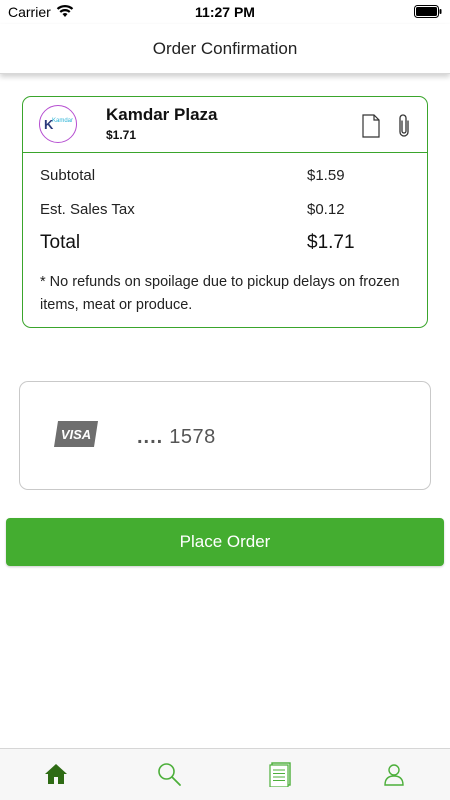 This screenshot has height=800, width=450. What do you see at coordinates (326, 209) in the screenshot?
I see `sales-tax-value: $0.12` at bounding box center [326, 209].